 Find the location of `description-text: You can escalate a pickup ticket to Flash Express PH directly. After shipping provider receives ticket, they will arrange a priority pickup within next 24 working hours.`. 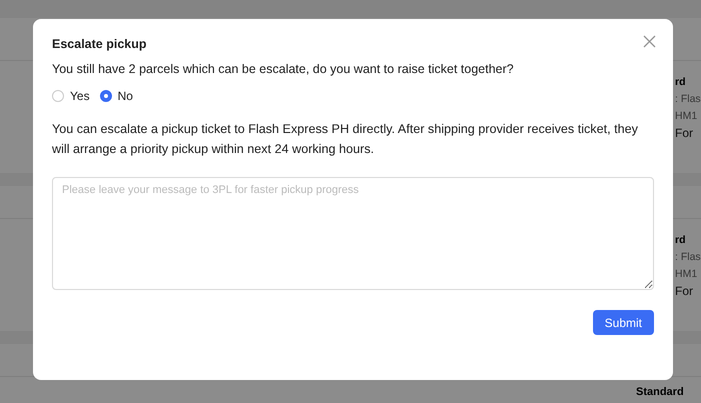

description-text: You can escalate a pickup ticket to Flash Express PH directly. After shipping provider receives ticket, they will arrange a priority pickup within next 24 working hours. is located at coordinates (345, 139).